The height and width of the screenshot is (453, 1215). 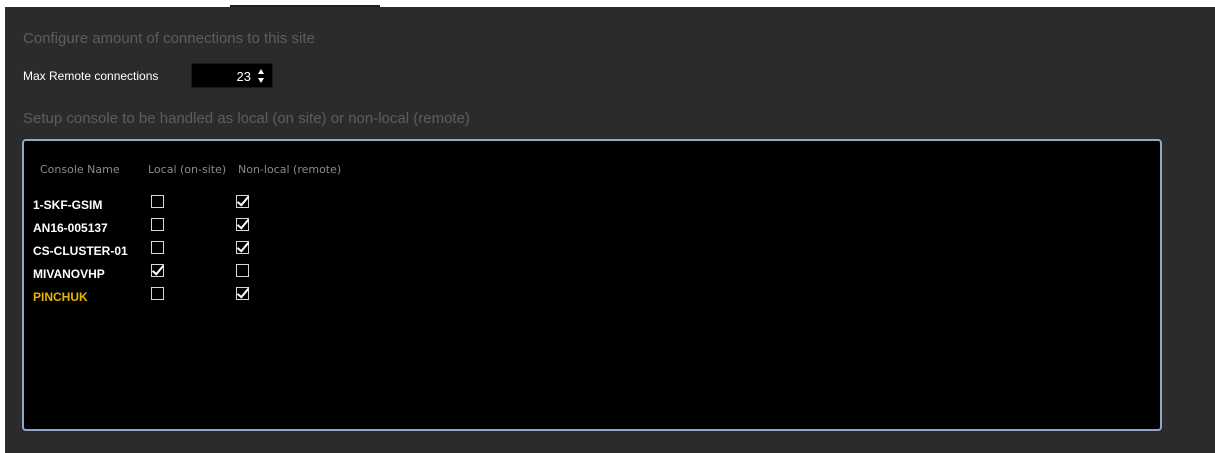 What do you see at coordinates (224, 295) in the screenshot?
I see `table-row: PINCHUK` at bounding box center [224, 295].